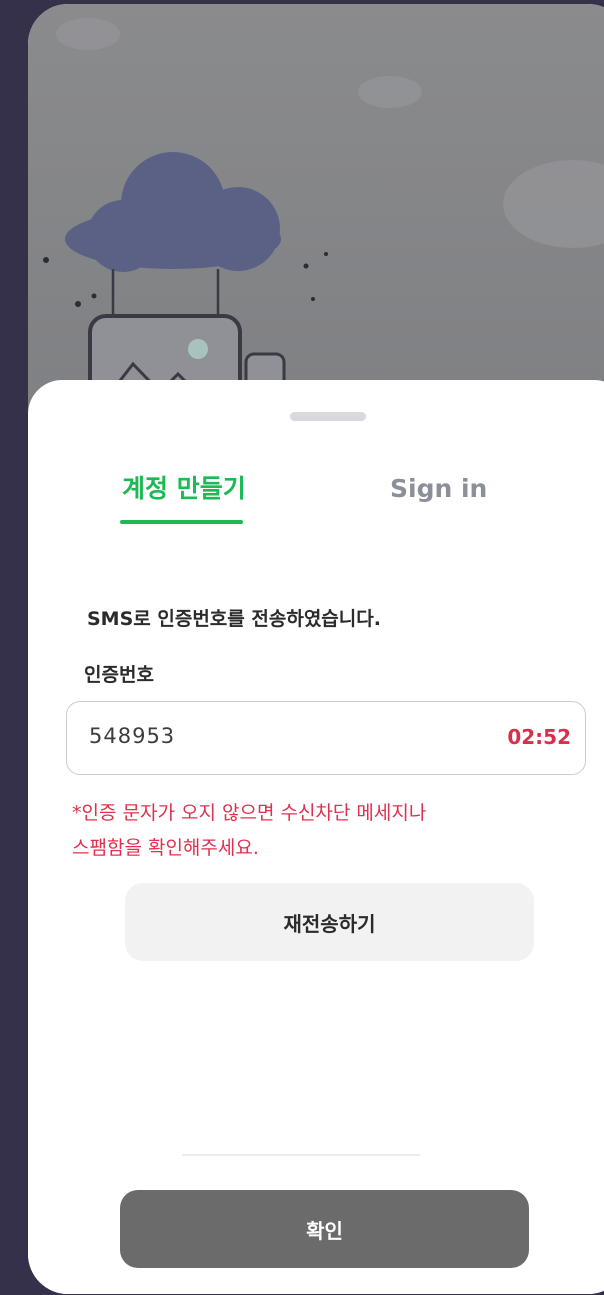 The width and height of the screenshot is (604, 1295). I want to click on verification-code-label: 인증번호, so click(119, 675).